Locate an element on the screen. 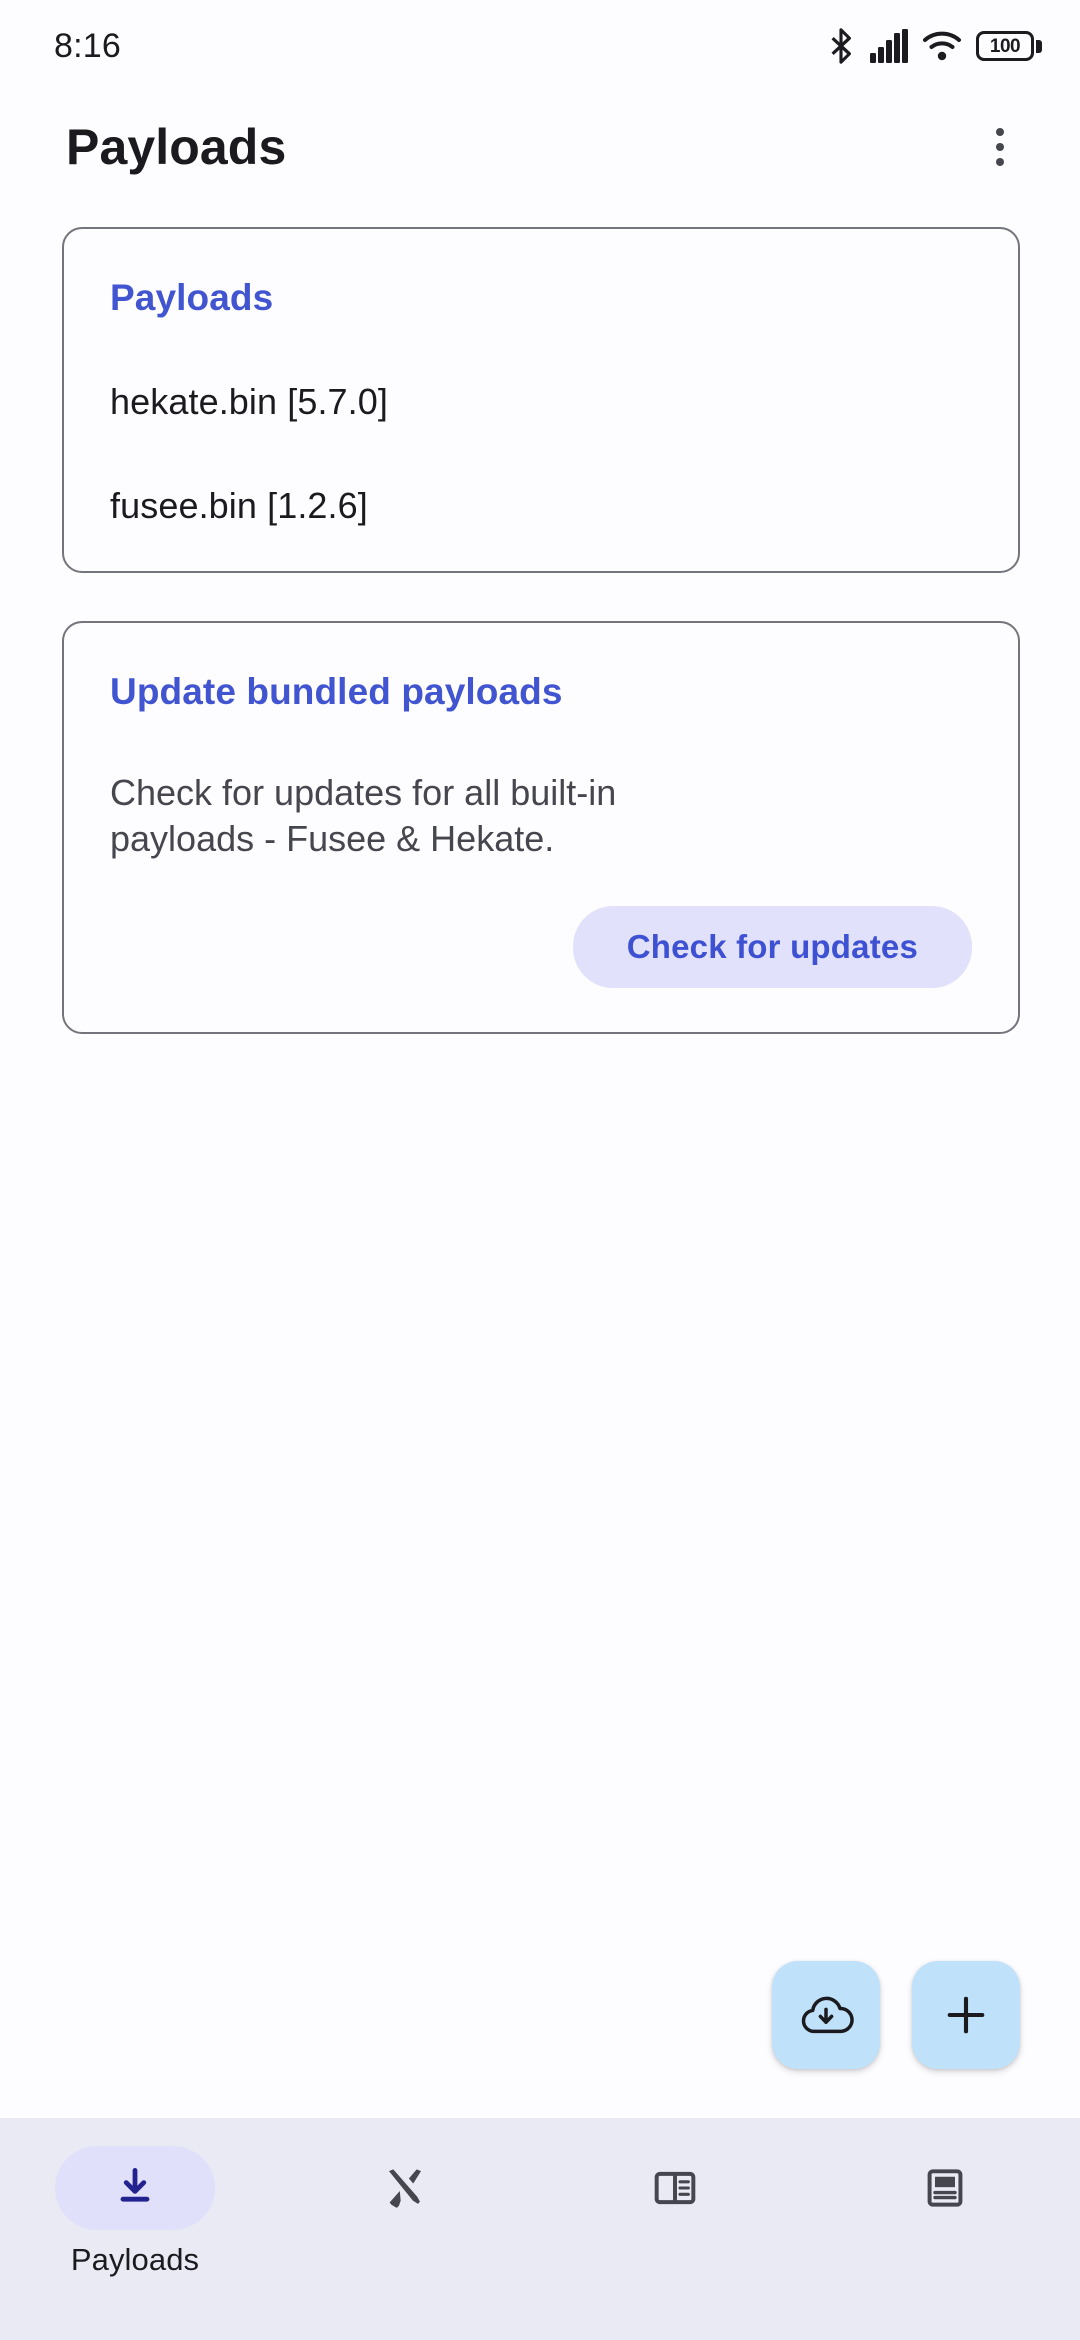 This screenshot has width=1080, height=2340. page-title: Payloads is located at coordinates (176, 147).